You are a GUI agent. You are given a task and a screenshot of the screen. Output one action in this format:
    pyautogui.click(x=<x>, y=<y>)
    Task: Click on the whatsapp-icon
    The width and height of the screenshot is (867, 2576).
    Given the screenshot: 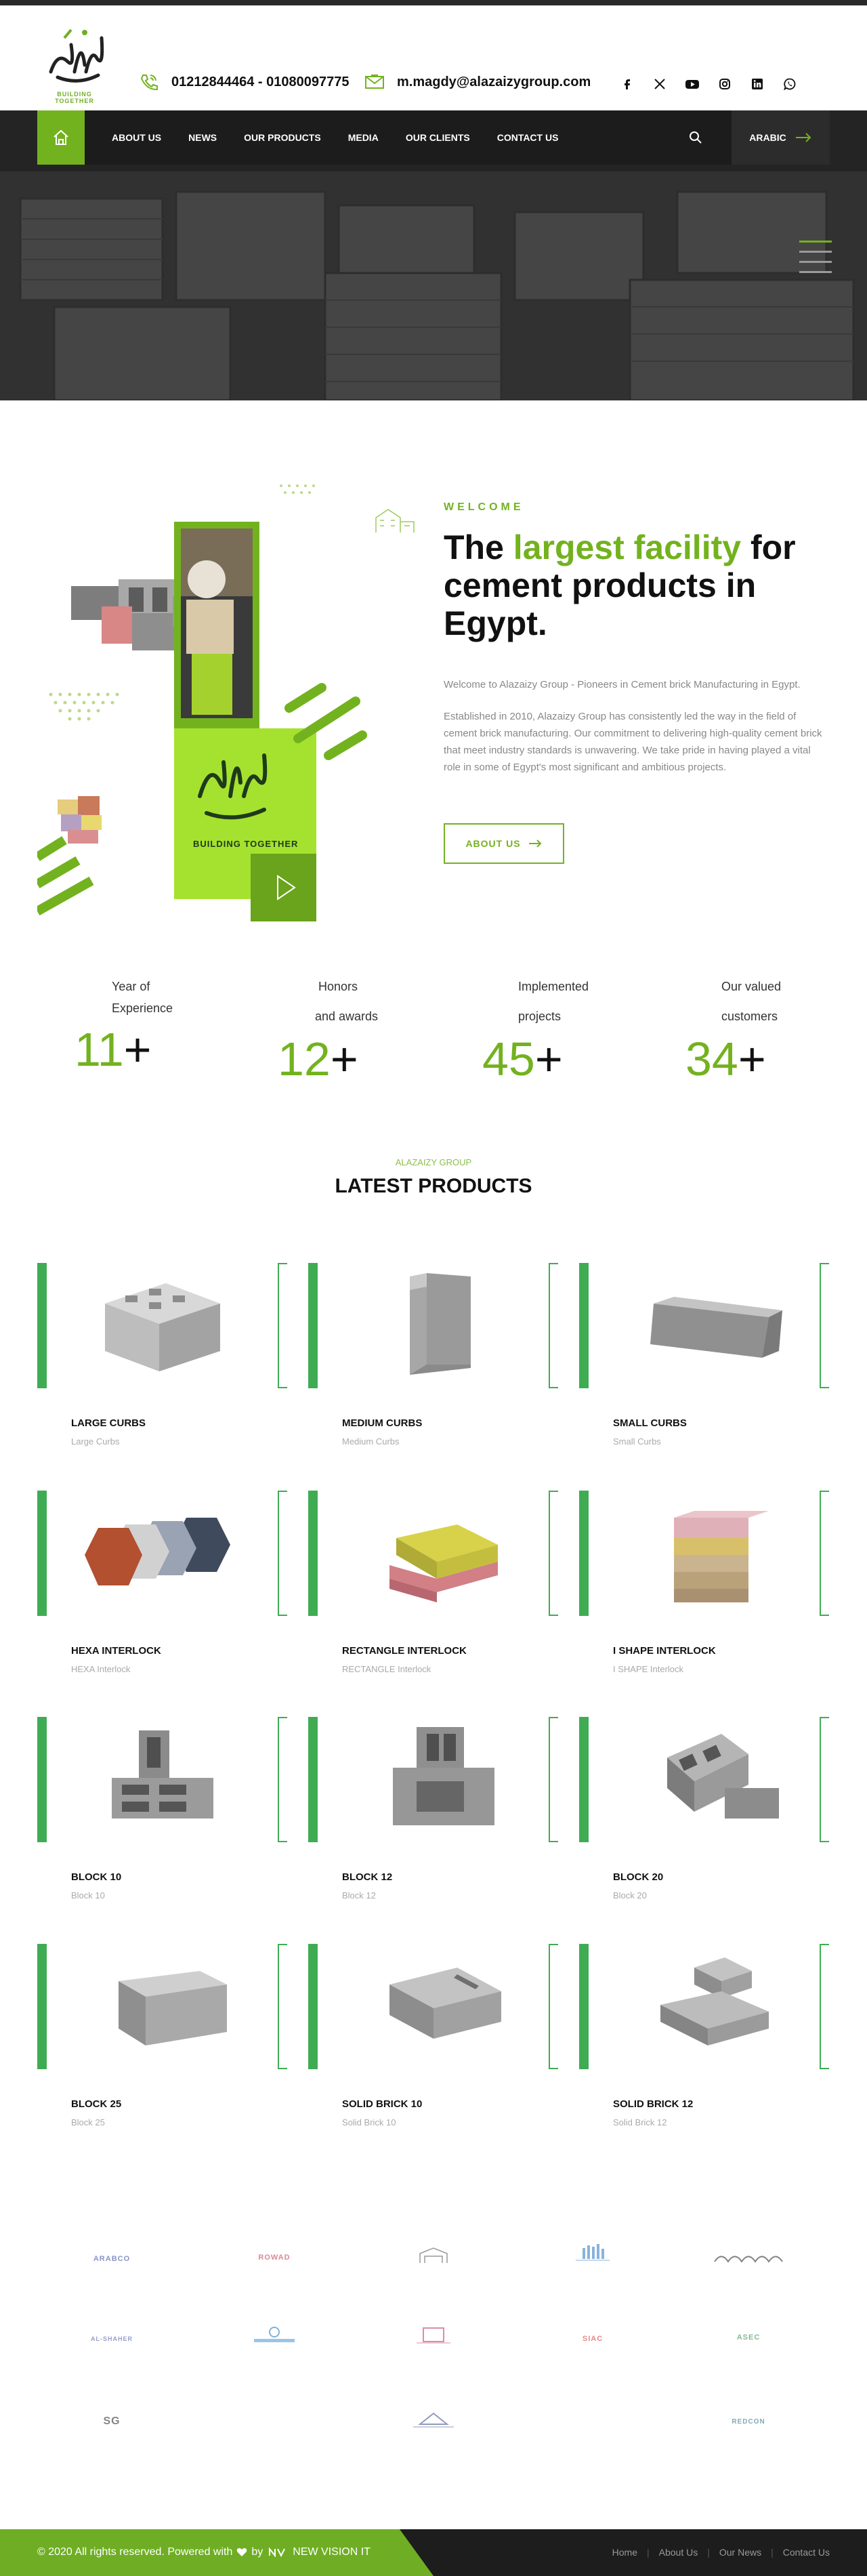 What is the action you would take?
    pyautogui.click(x=790, y=84)
    